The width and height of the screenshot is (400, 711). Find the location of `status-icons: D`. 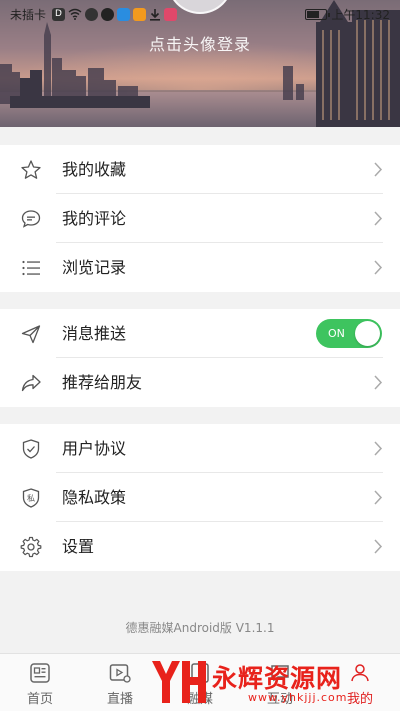

status-icons: D is located at coordinates (115, 14).